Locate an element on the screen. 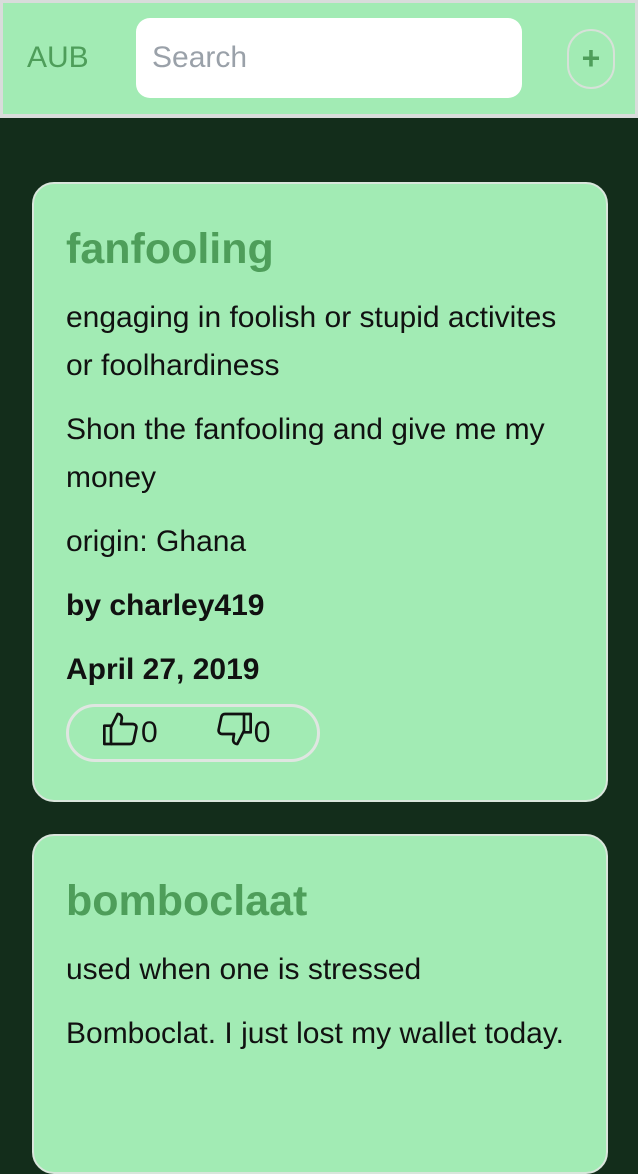 This screenshot has height=1174, width=638. top-bar: AUB + is located at coordinates (319, 59).